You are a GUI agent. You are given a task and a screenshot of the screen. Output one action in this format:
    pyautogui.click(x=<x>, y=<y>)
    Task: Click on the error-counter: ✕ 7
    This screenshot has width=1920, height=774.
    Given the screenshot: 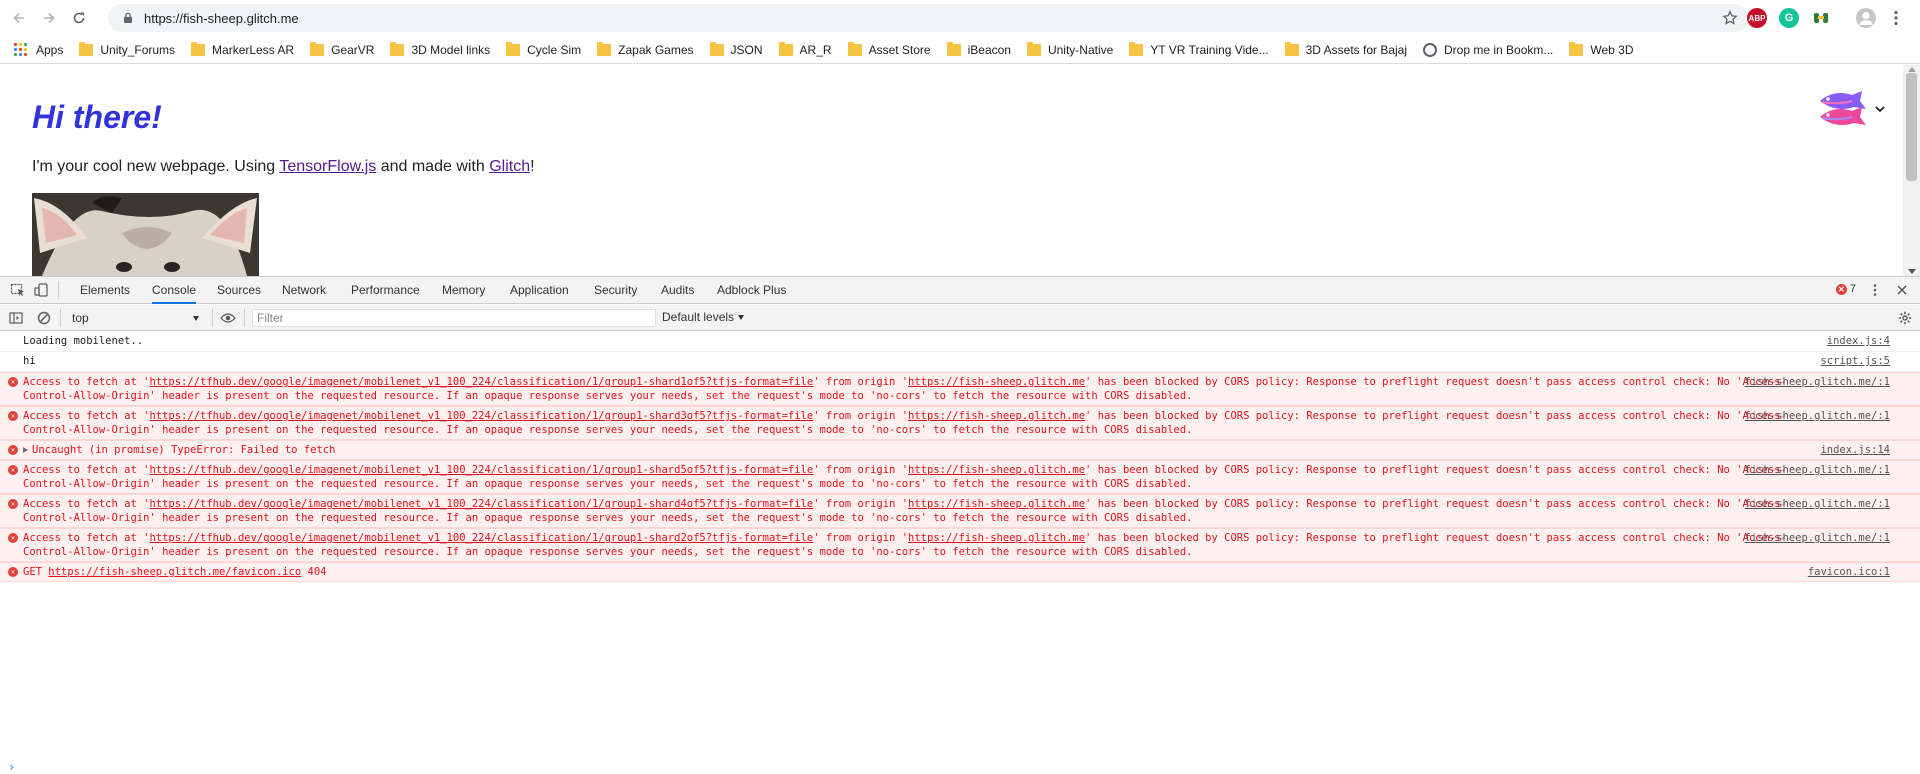 What is the action you would take?
    pyautogui.click(x=1845, y=289)
    